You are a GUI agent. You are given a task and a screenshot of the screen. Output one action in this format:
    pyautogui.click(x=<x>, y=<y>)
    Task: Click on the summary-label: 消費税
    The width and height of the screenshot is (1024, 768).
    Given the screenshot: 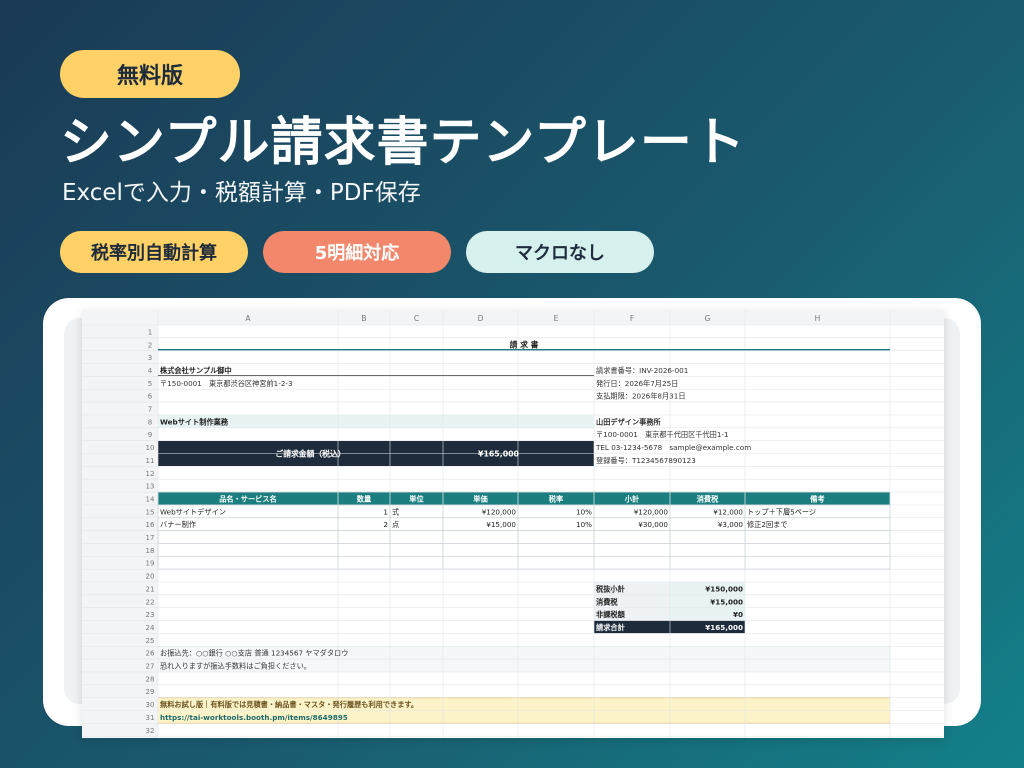 What is the action you would take?
    pyautogui.click(x=607, y=601)
    